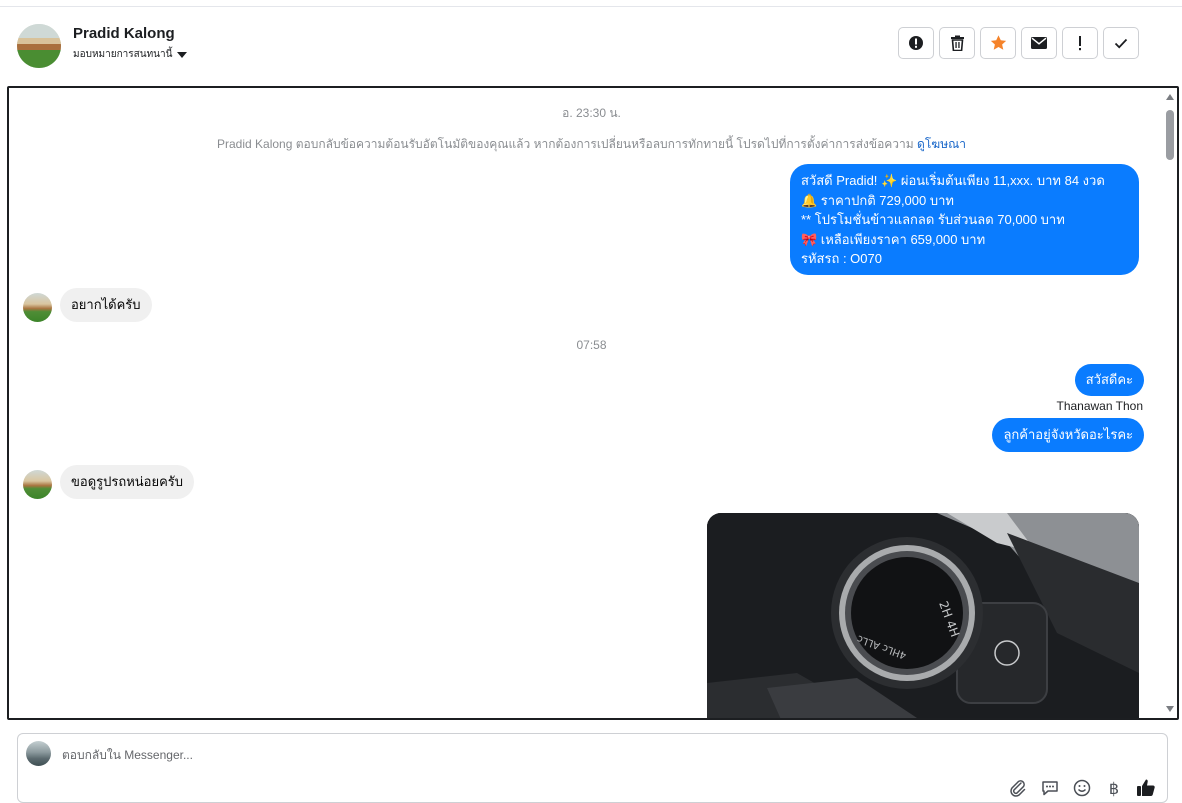 This screenshot has height=803, width=1182. I want to click on attachment-button, so click(1018, 788).